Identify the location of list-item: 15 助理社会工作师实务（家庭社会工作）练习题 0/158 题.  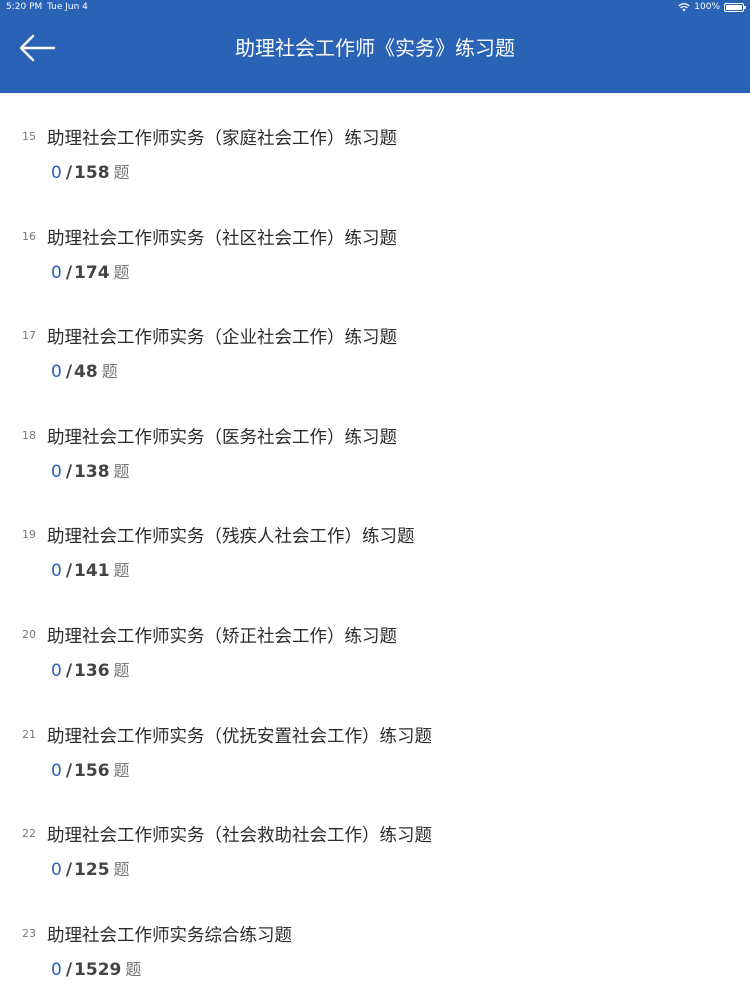
(375, 143).